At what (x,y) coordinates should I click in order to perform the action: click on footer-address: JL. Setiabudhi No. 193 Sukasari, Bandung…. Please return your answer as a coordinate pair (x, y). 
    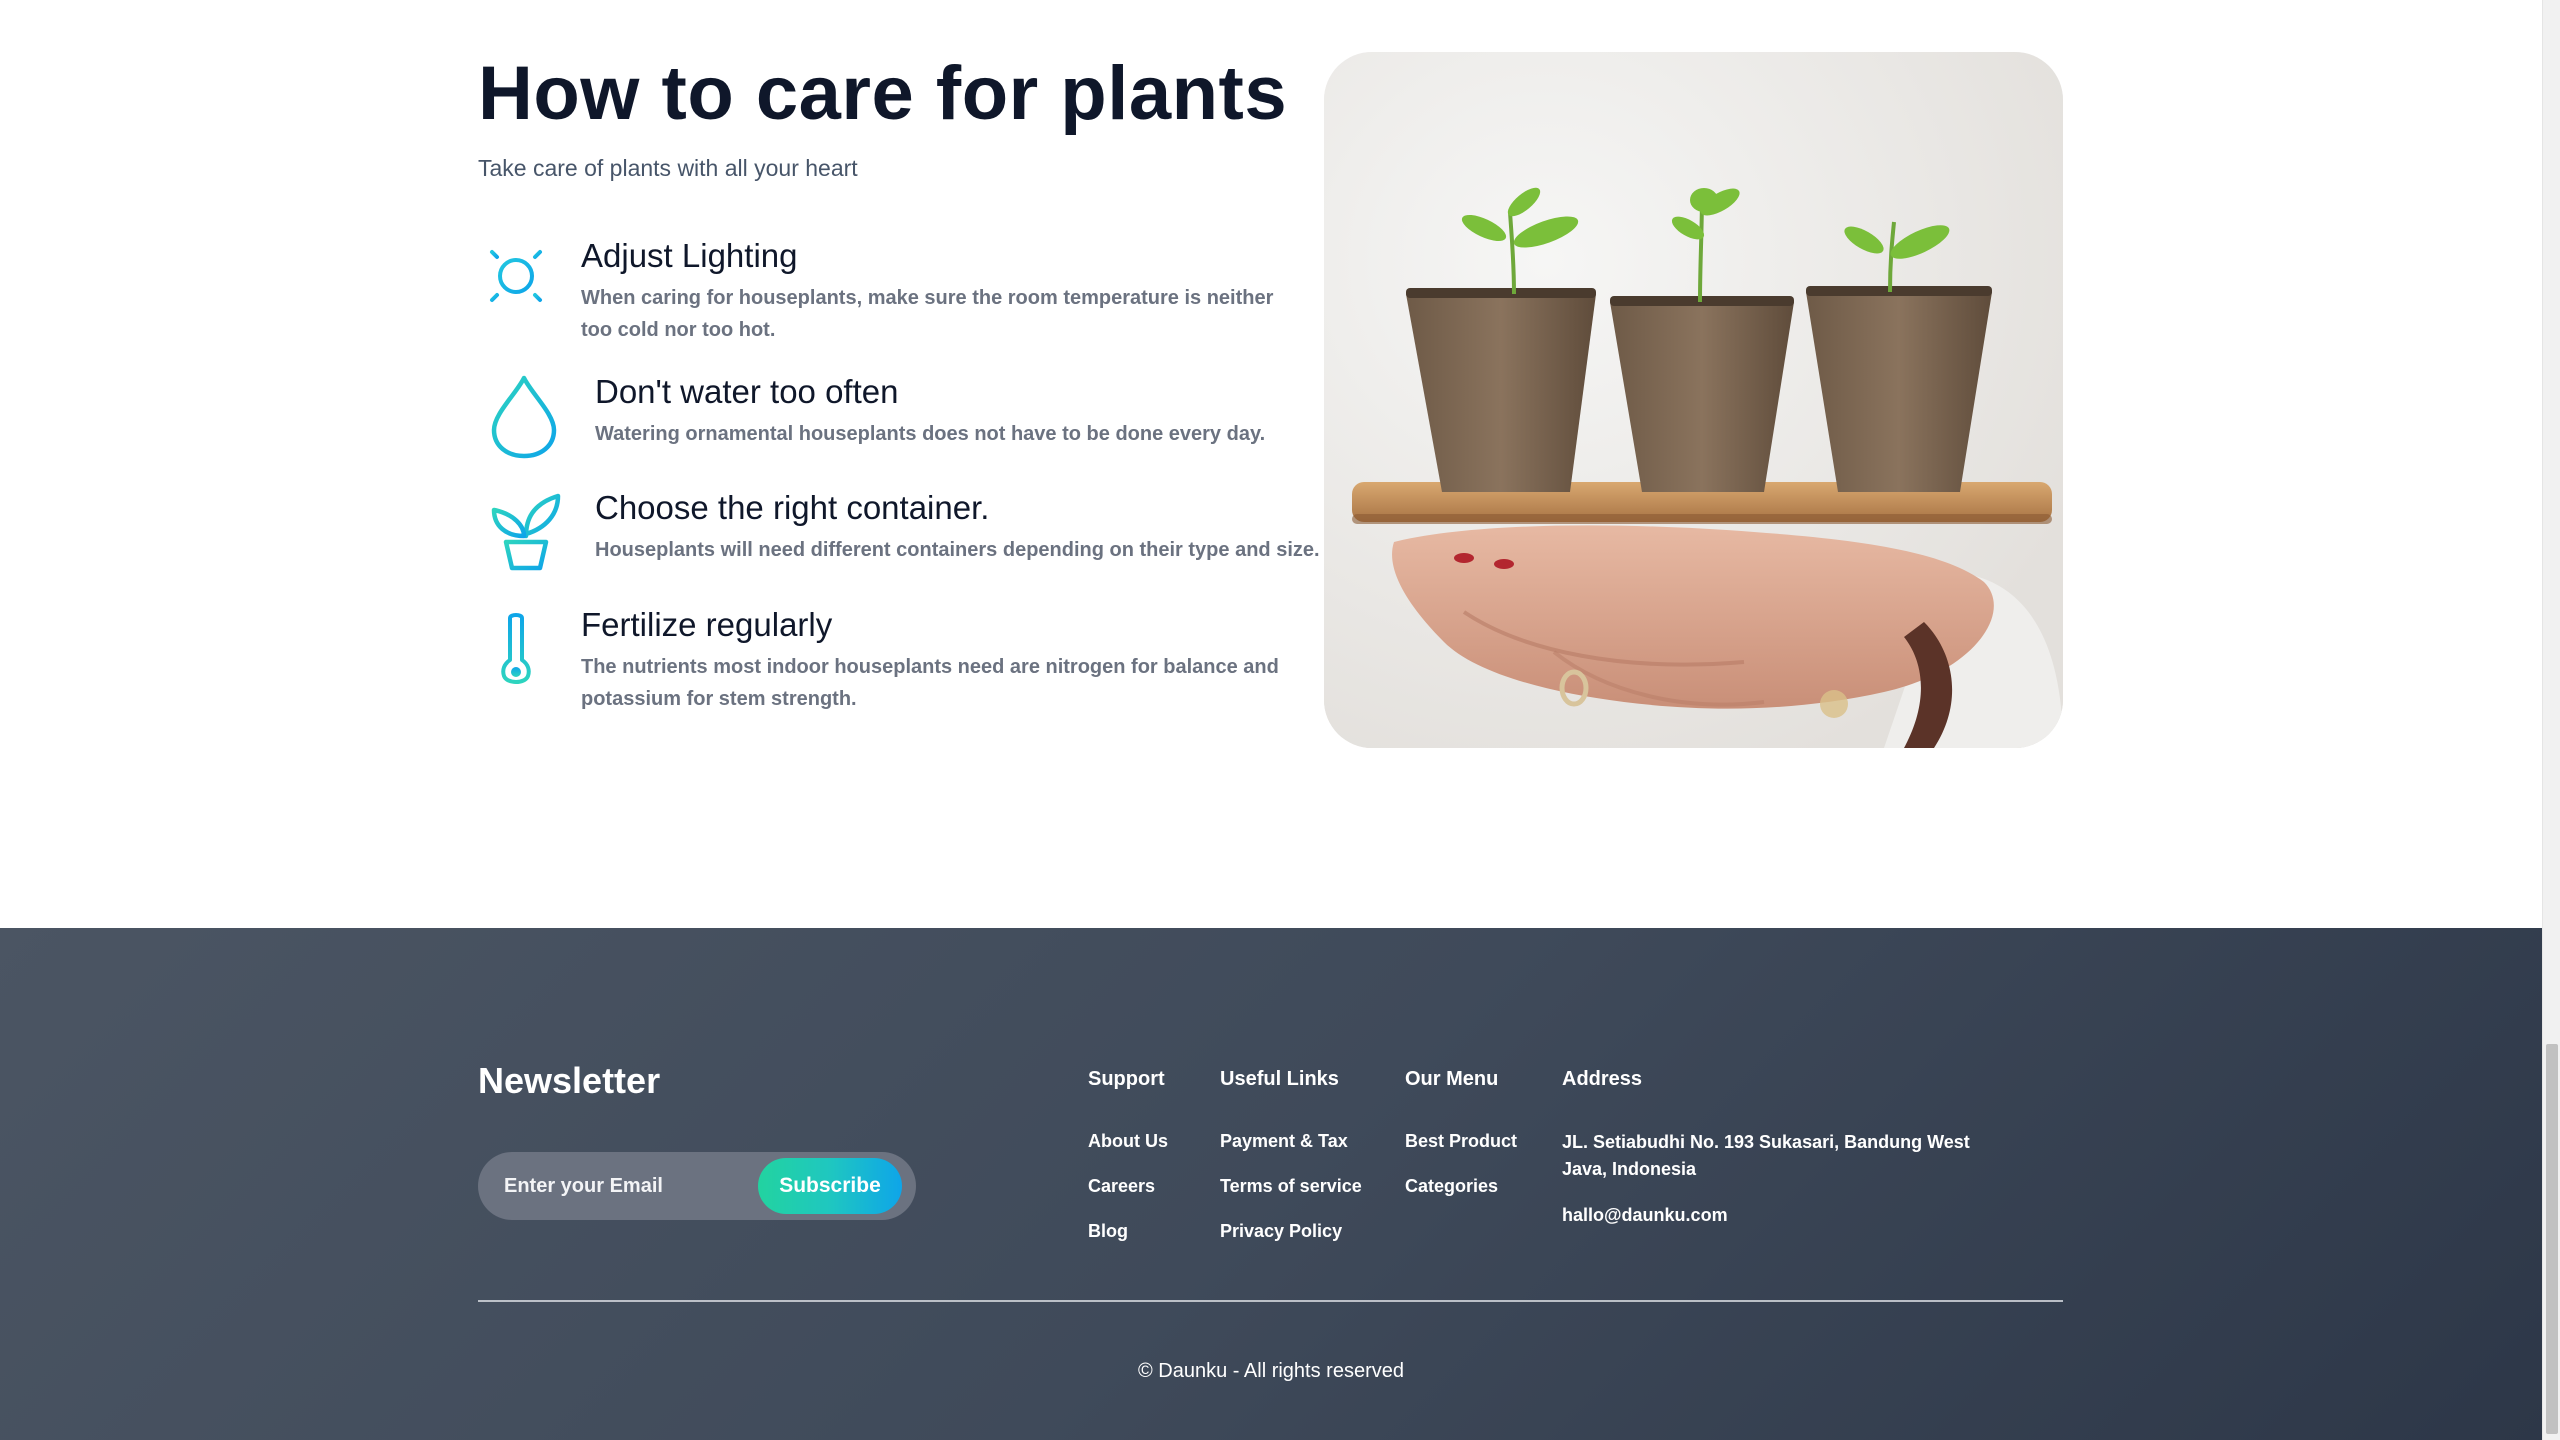
    Looking at the image, I should click on (1766, 1155).